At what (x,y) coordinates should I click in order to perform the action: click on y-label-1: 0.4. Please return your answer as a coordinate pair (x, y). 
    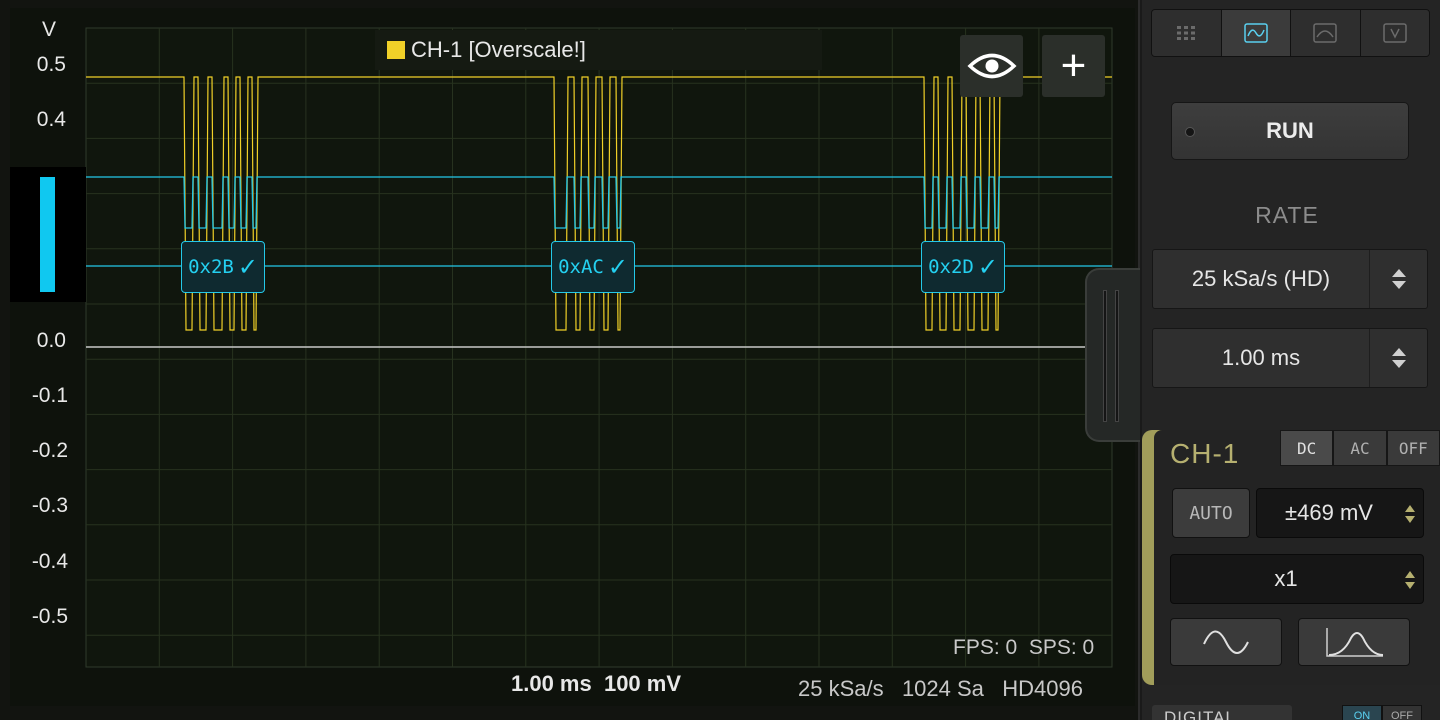
    Looking at the image, I should click on (51, 119).